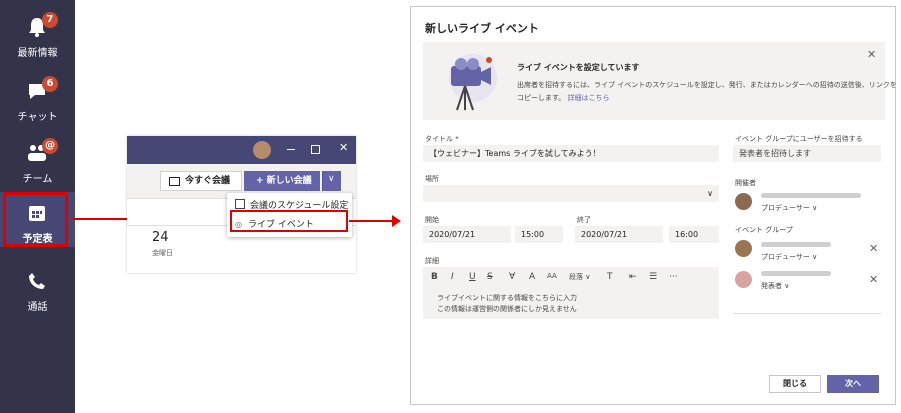 The width and height of the screenshot is (901, 413). I want to click on paragraph-dropdown: 段落 ∨, so click(579, 277).